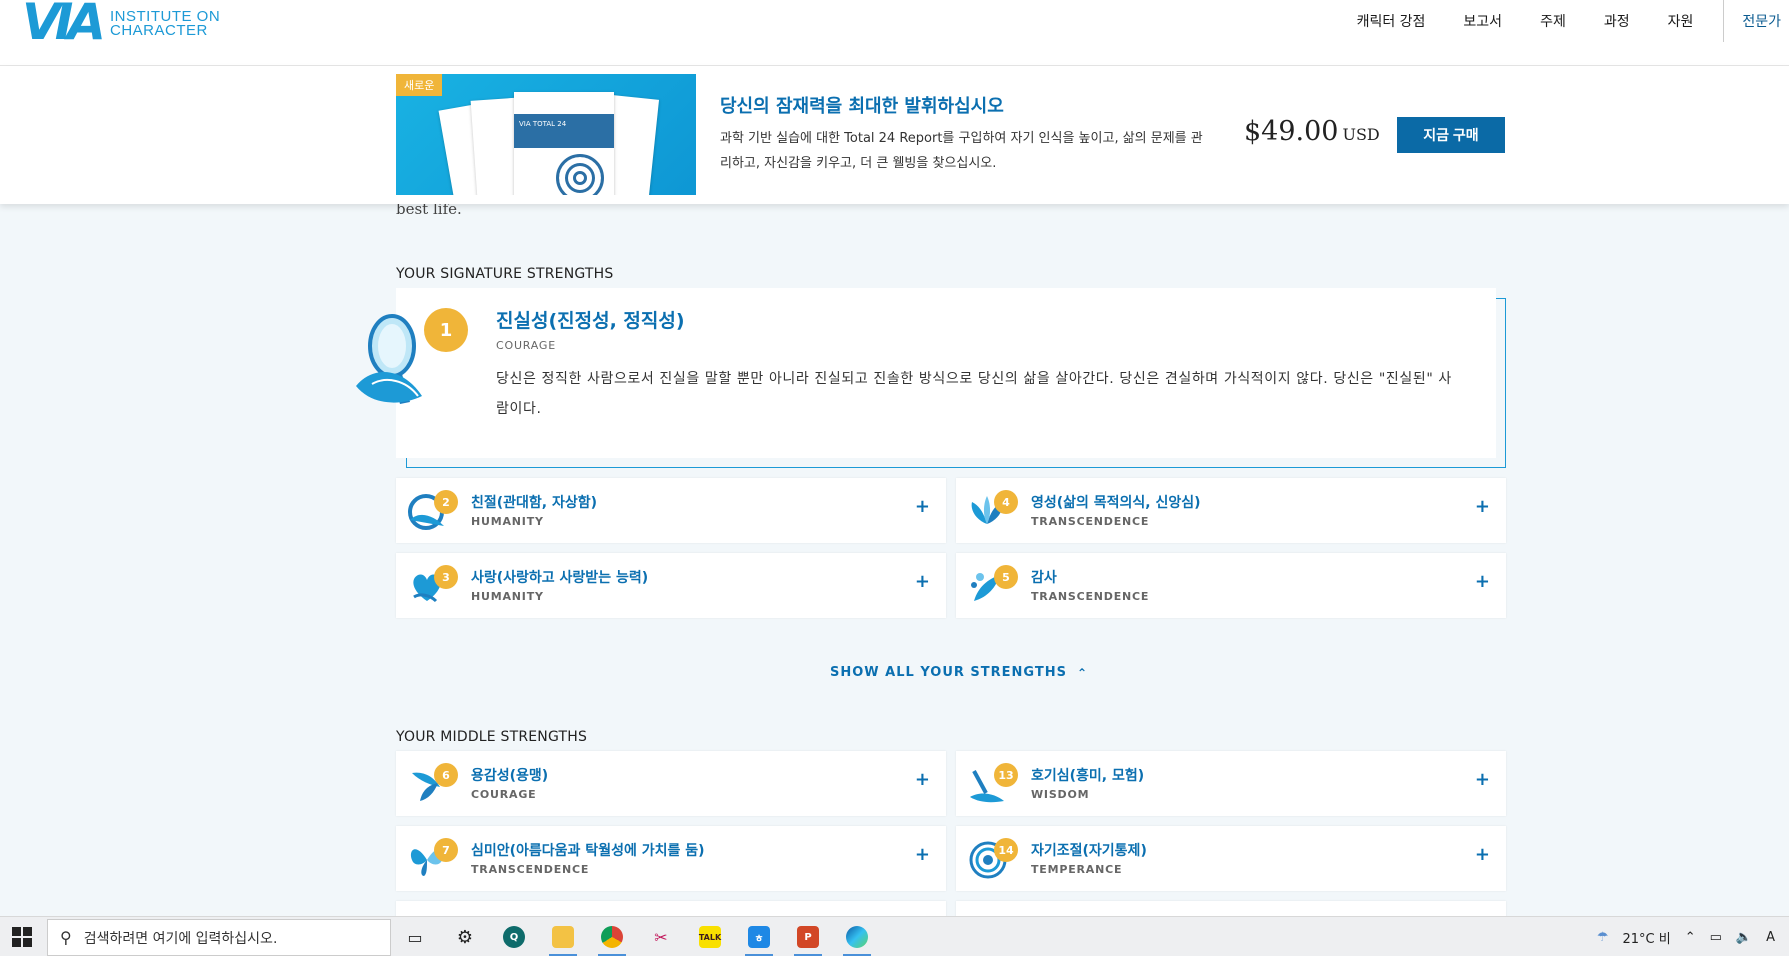  What do you see at coordinates (492, 737) in the screenshot?
I see `middle-strengths-heading: YOUR MIDDLE STRENGTHS` at bounding box center [492, 737].